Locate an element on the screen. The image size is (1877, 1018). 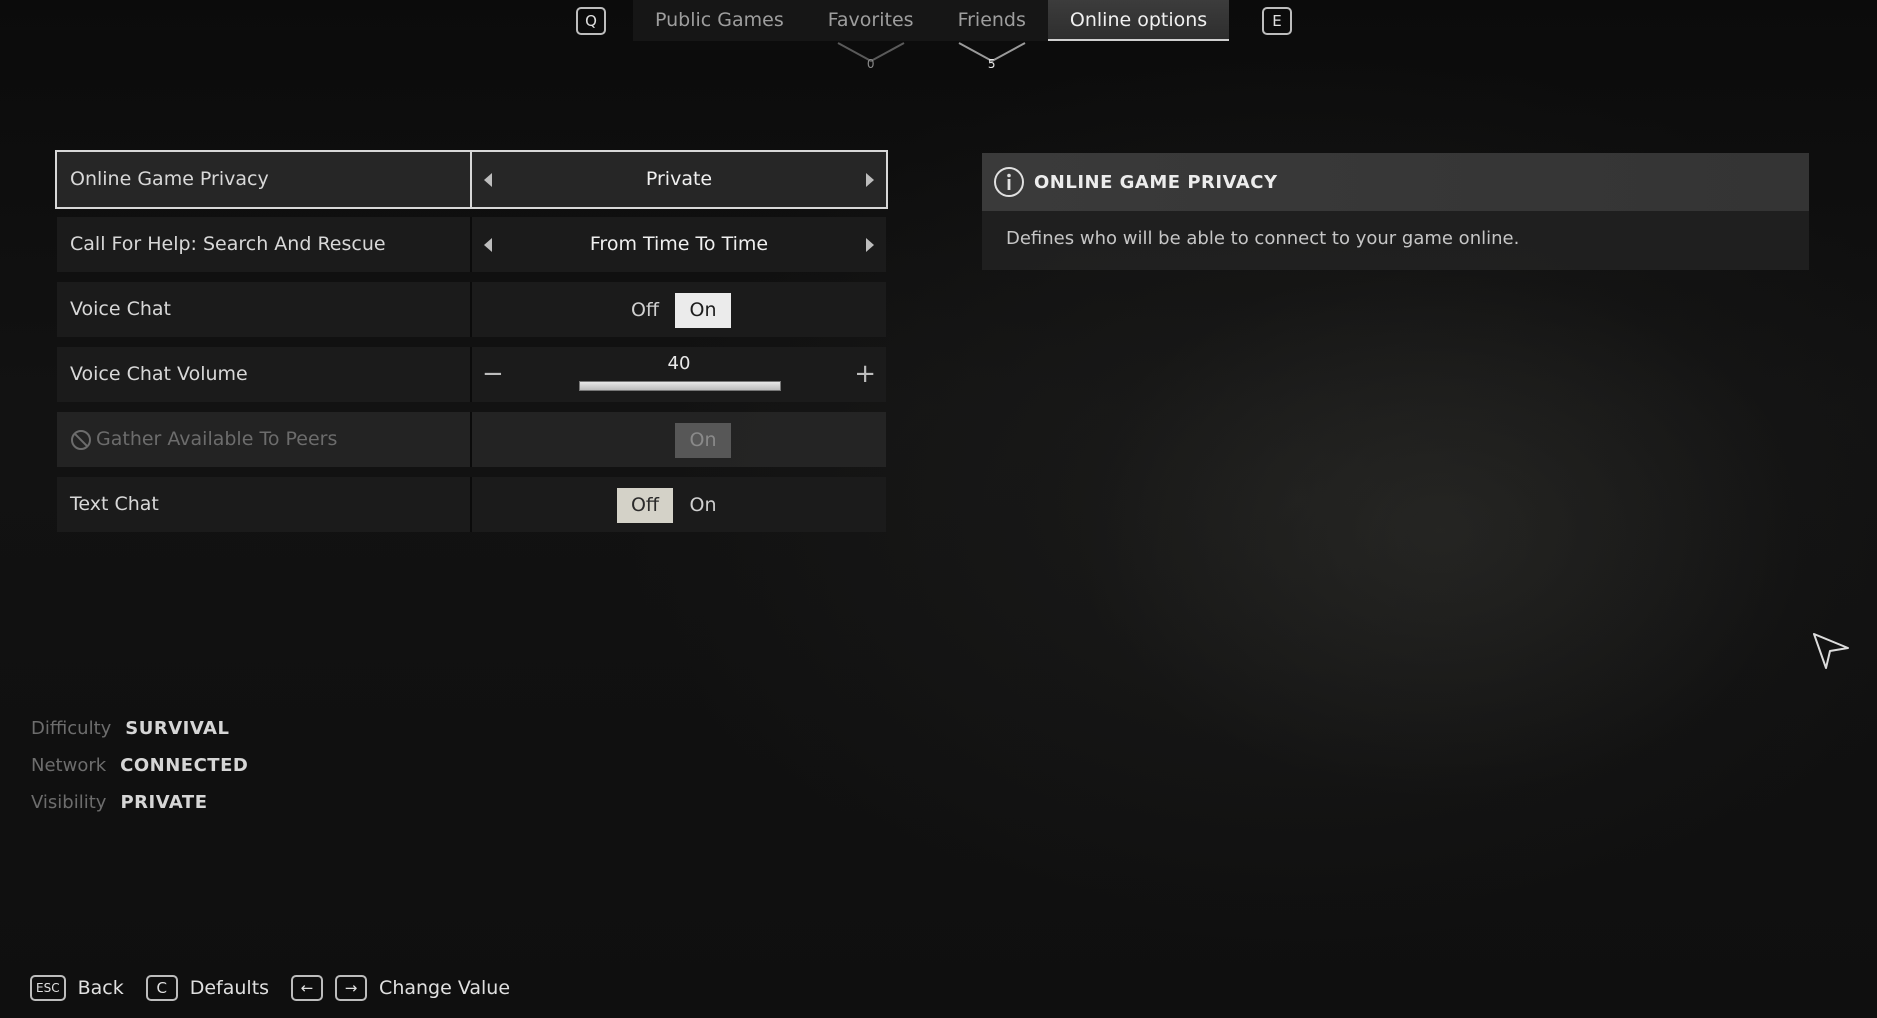
esc-key: ESC is located at coordinates (48, 988).